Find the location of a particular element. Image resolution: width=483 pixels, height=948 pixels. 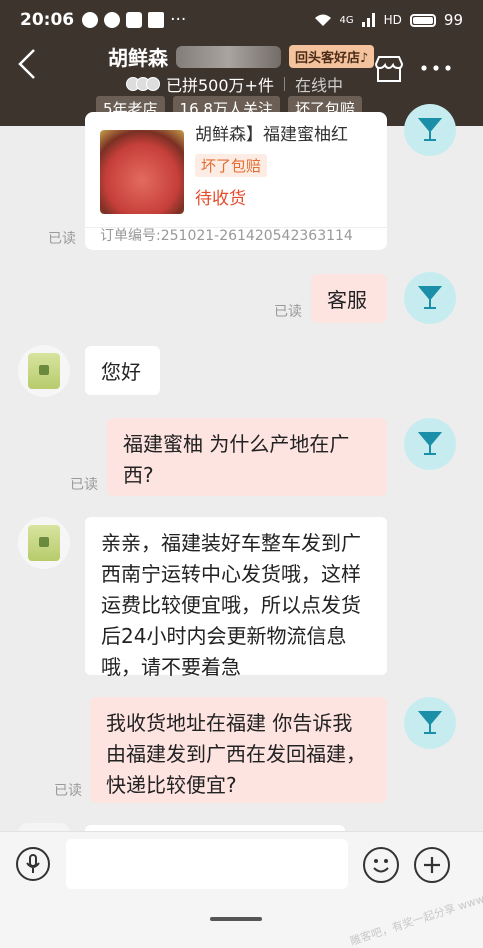

status-time: 20:06 is located at coordinates (47, 20).